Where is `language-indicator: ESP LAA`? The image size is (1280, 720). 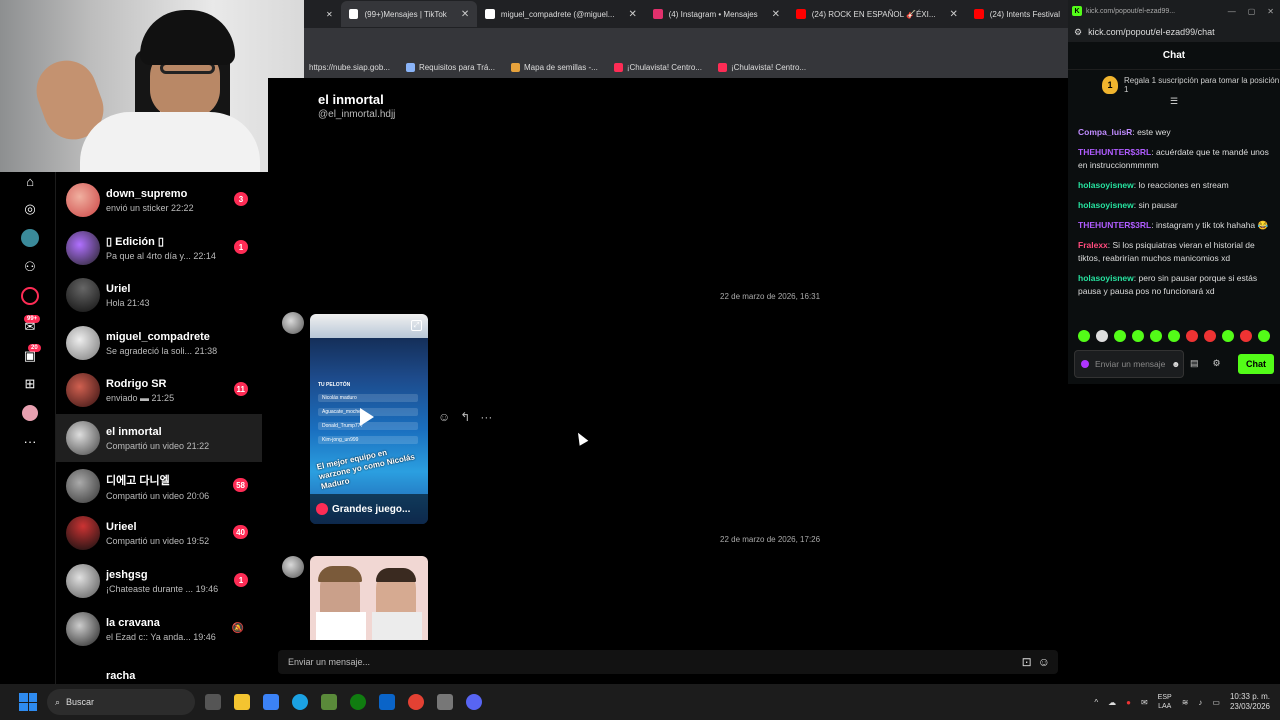
language-indicator: ESP LAA is located at coordinates (1165, 702).